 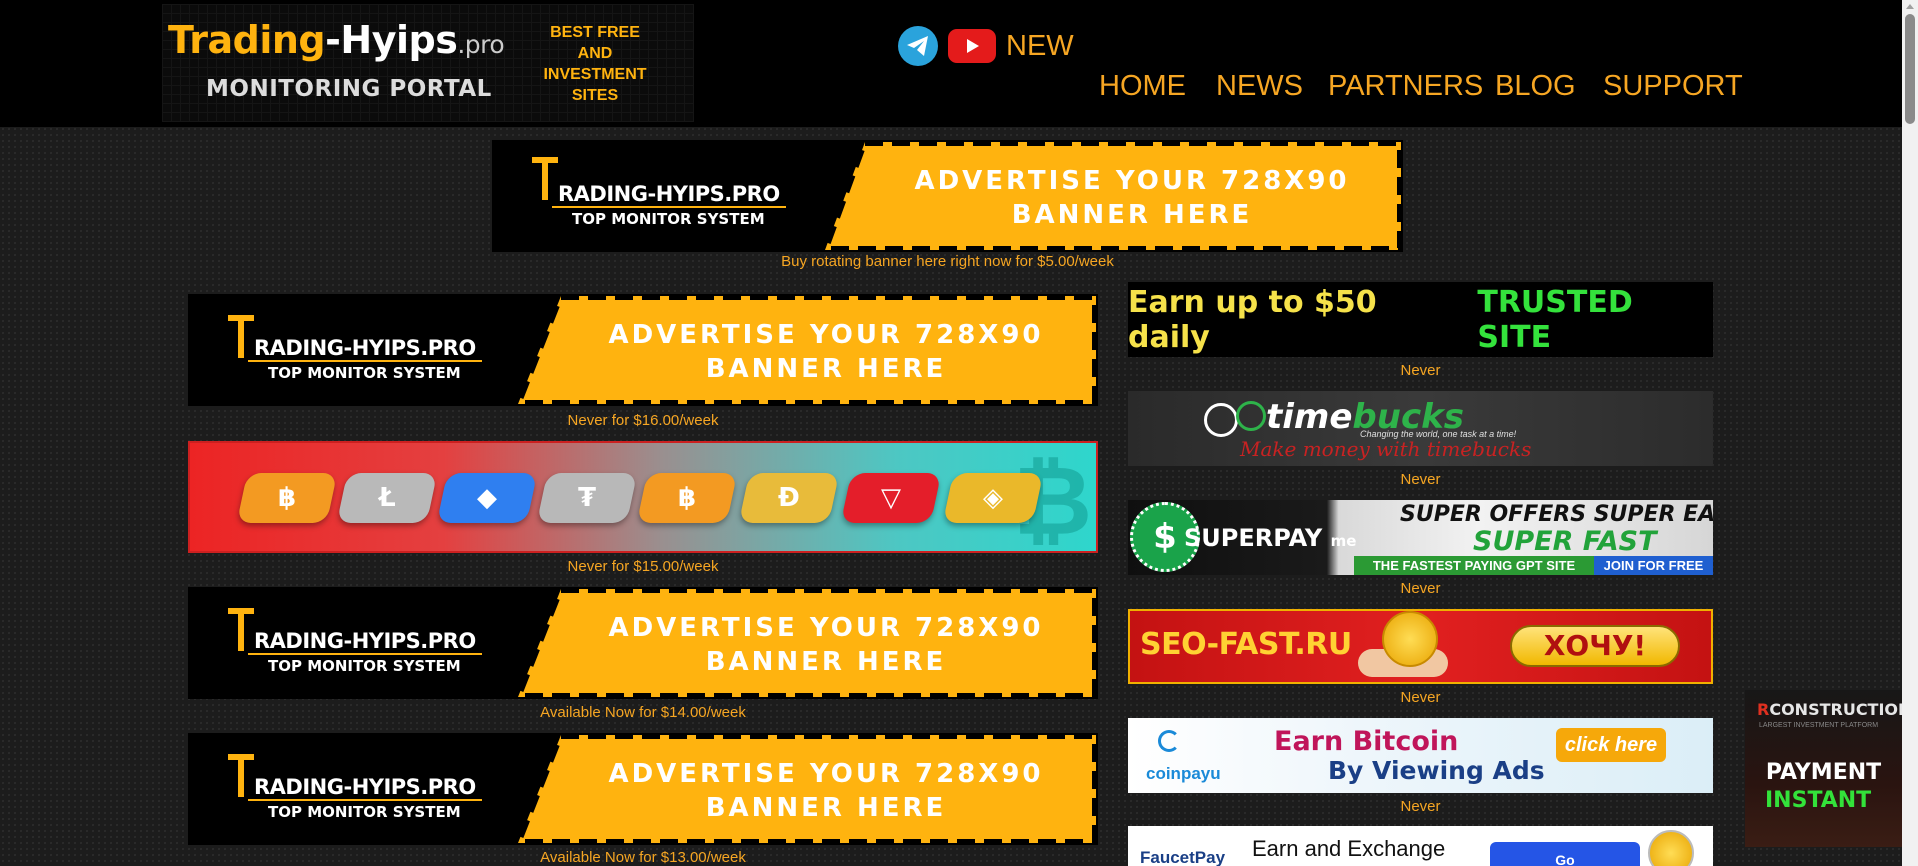 I want to click on timebucks-clock-icon, so click(x=1221, y=420).